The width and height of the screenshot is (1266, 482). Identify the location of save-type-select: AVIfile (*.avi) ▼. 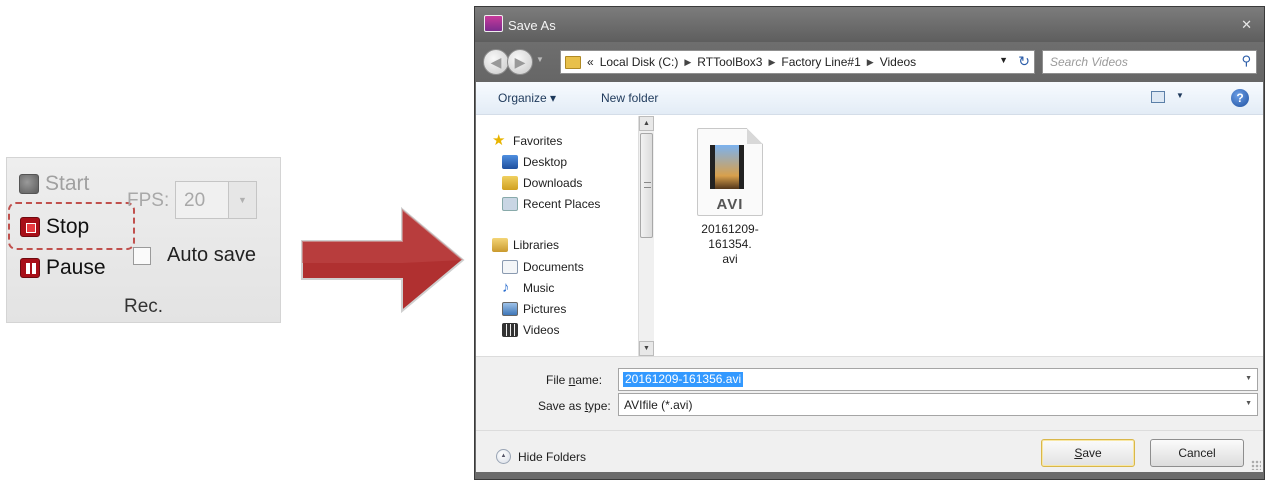
(938, 404).